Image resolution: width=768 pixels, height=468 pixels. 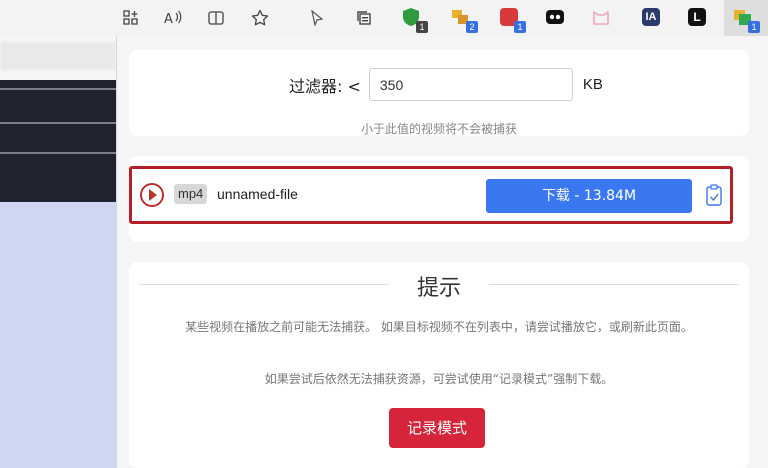 What do you see at coordinates (439, 379) in the screenshot?
I see `tips-paragraph-2: 如果尝试后依然无法捕获资源，可尝试使用“记录模式”强制下载。` at bounding box center [439, 379].